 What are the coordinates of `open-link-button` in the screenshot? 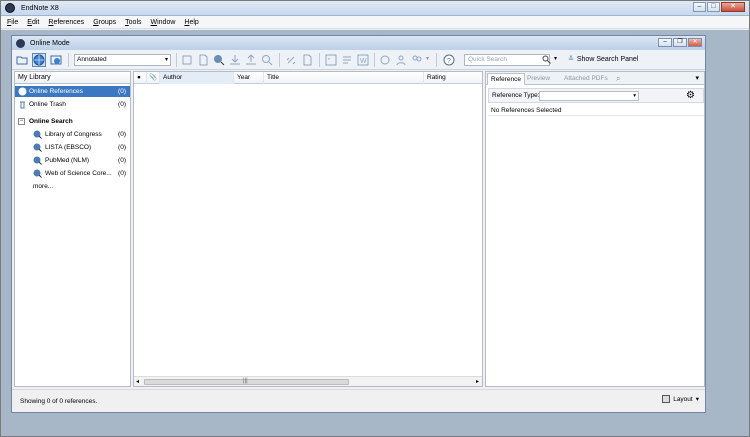 It's located at (291, 60).